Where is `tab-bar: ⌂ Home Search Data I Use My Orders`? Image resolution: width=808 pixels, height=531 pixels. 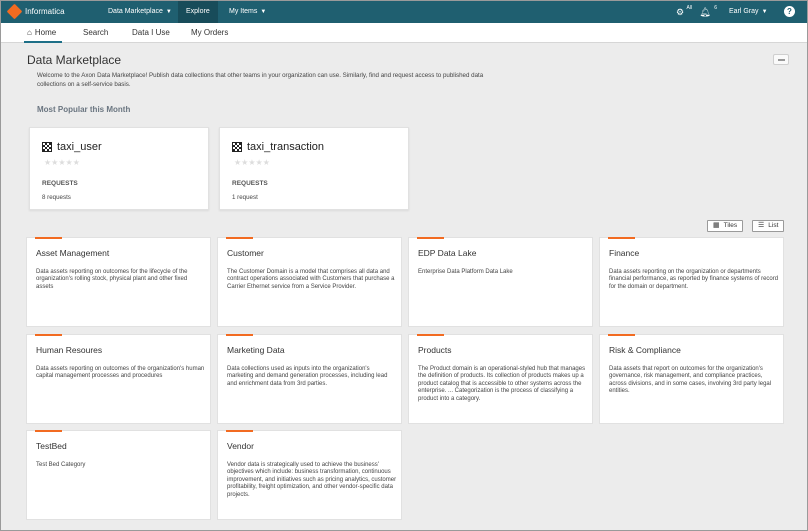 tab-bar: ⌂ Home Search Data I Use My Orders is located at coordinates (404, 33).